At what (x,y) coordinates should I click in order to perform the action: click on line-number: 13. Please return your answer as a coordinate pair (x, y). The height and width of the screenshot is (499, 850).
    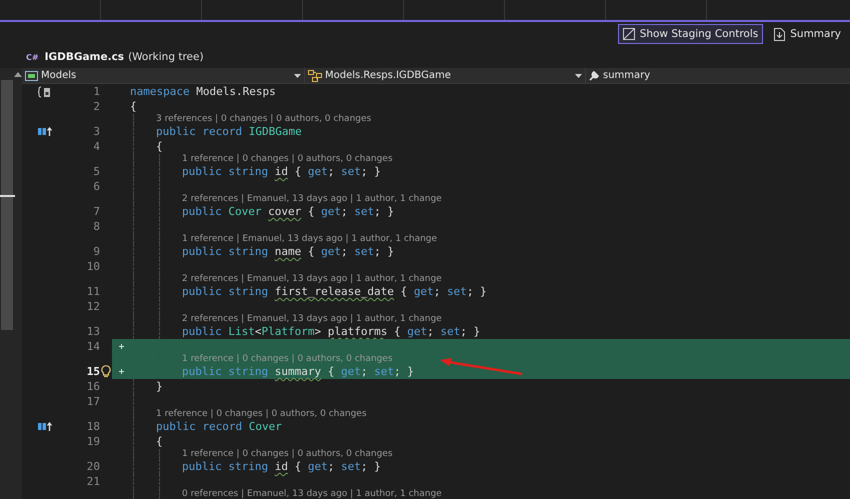
    Looking at the image, I should click on (93, 331).